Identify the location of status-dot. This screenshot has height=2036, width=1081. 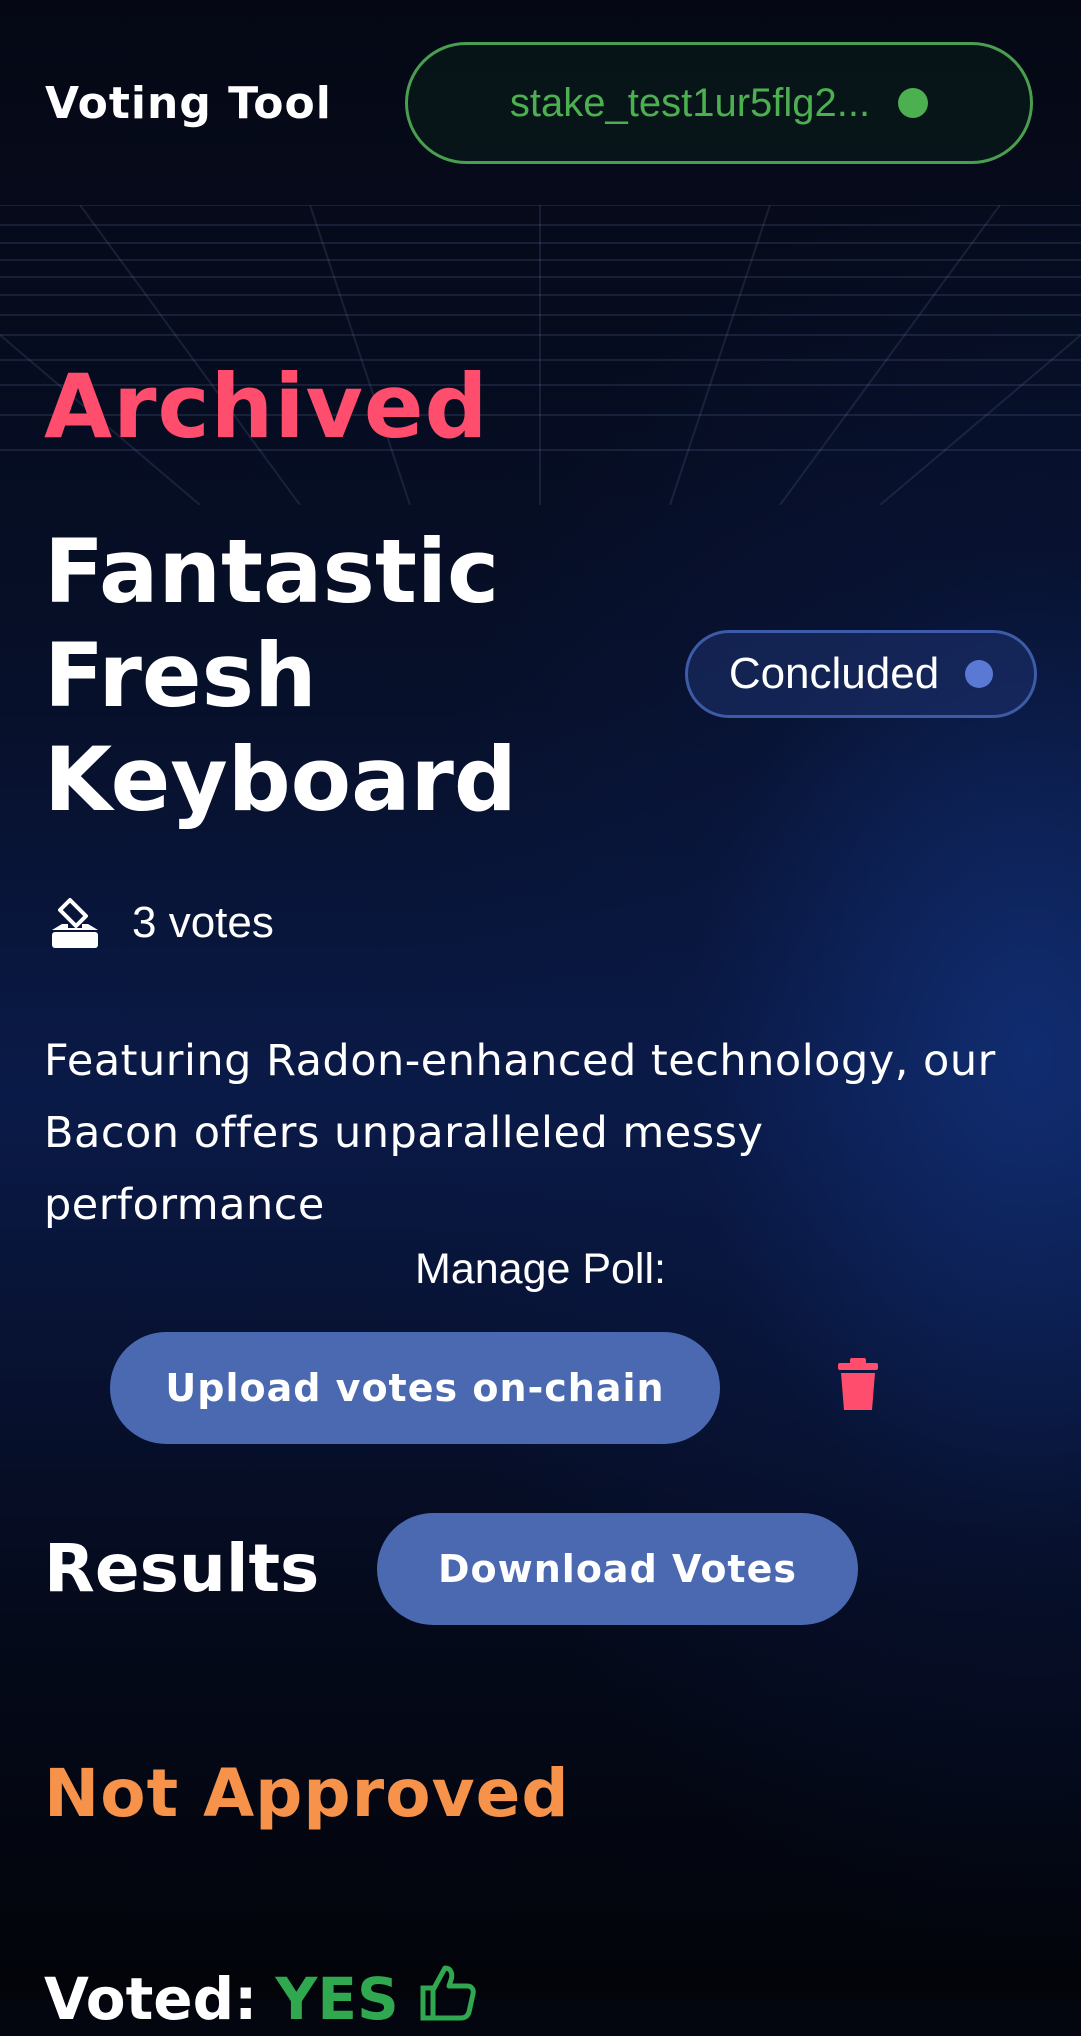
(979, 674).